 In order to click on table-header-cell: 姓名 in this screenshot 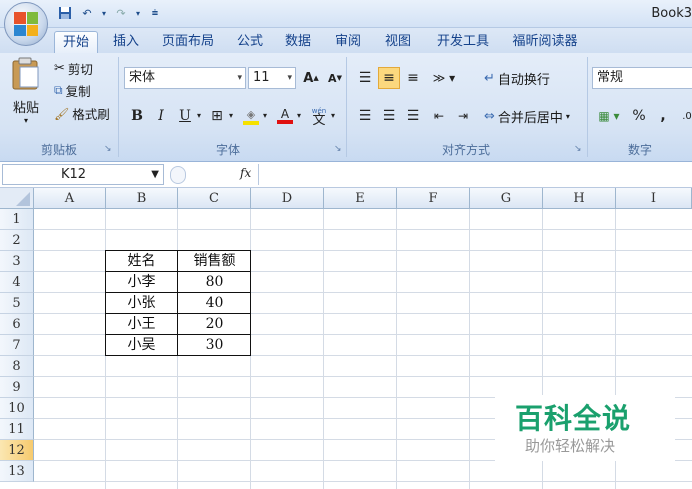, I will do `click(142, 261)`.